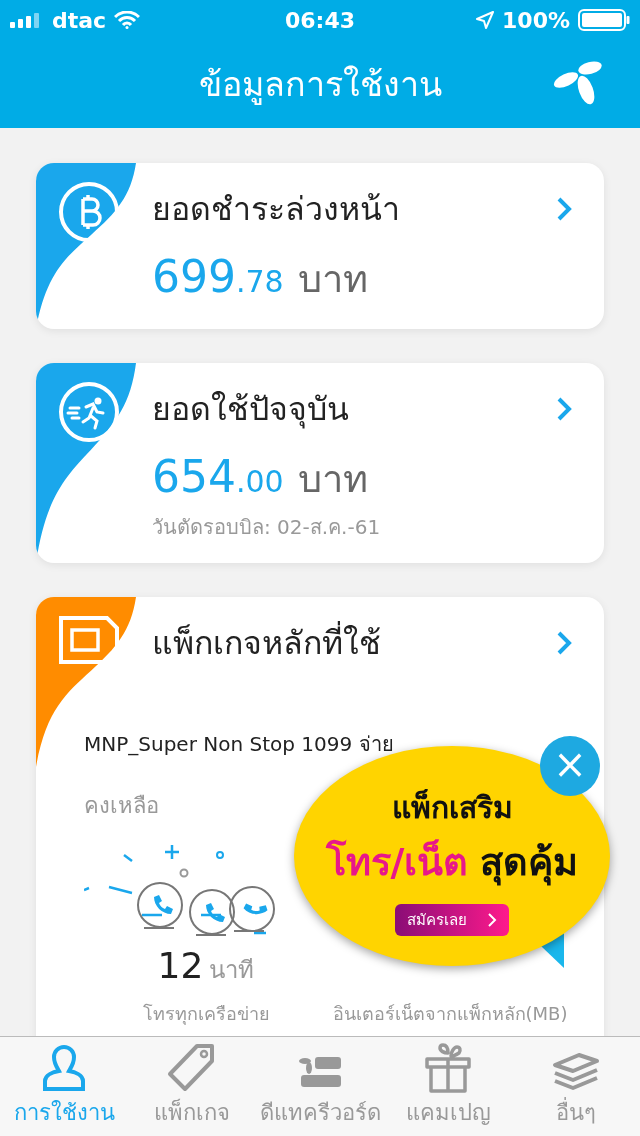  Describe the element at coordinates (206, 1014) in the screenshot. I see `stat-label: โทรทุกเครือข่าย` at that location.